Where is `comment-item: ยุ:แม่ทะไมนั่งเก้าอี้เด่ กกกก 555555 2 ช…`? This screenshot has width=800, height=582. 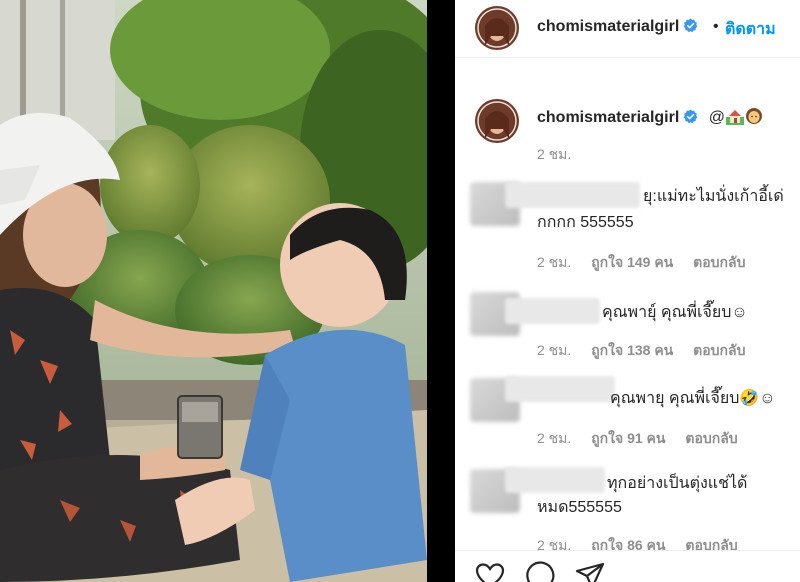 comment-item: ยุ:แม่ทะไมนั่งเก้าอี้เด่ กกกก 555555 2 ช… is located at coordinates (627, 226).